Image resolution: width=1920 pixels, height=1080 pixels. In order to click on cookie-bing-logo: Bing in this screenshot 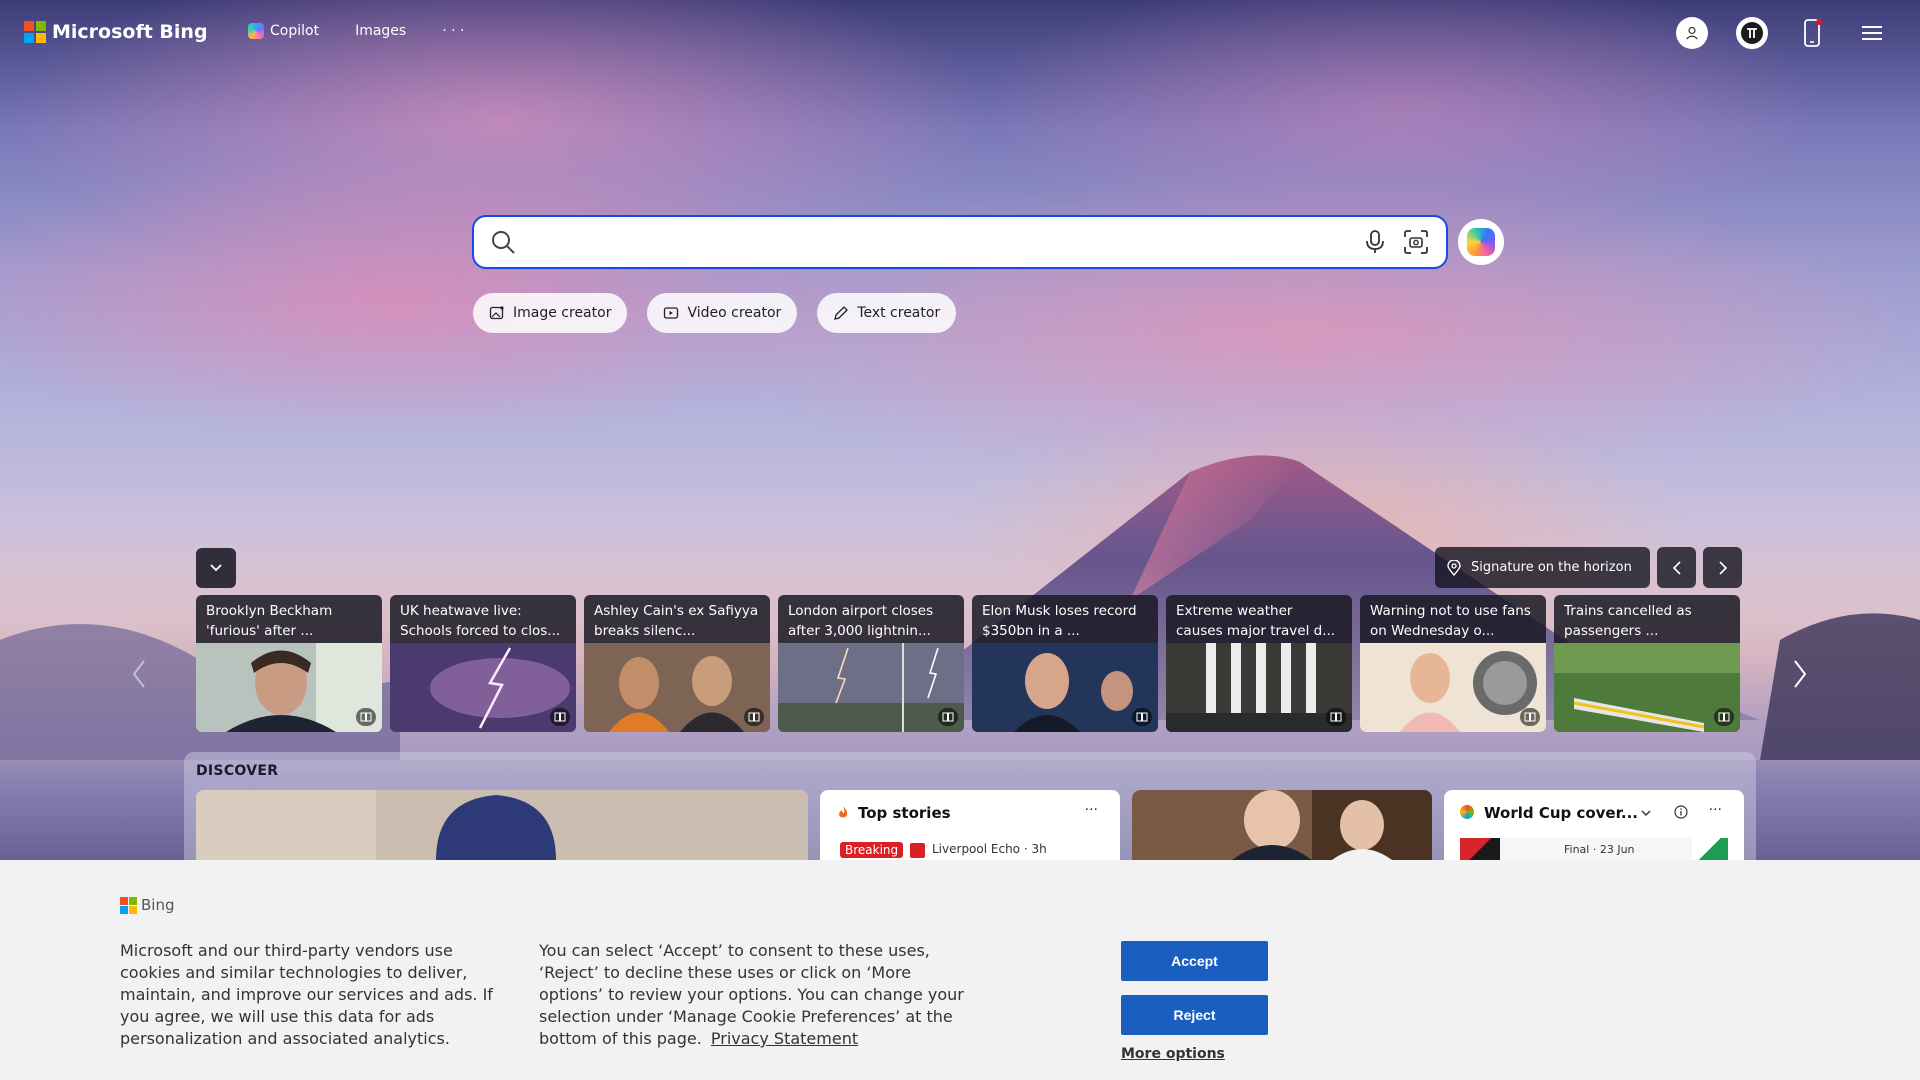, I will do `click(147, 905)`.